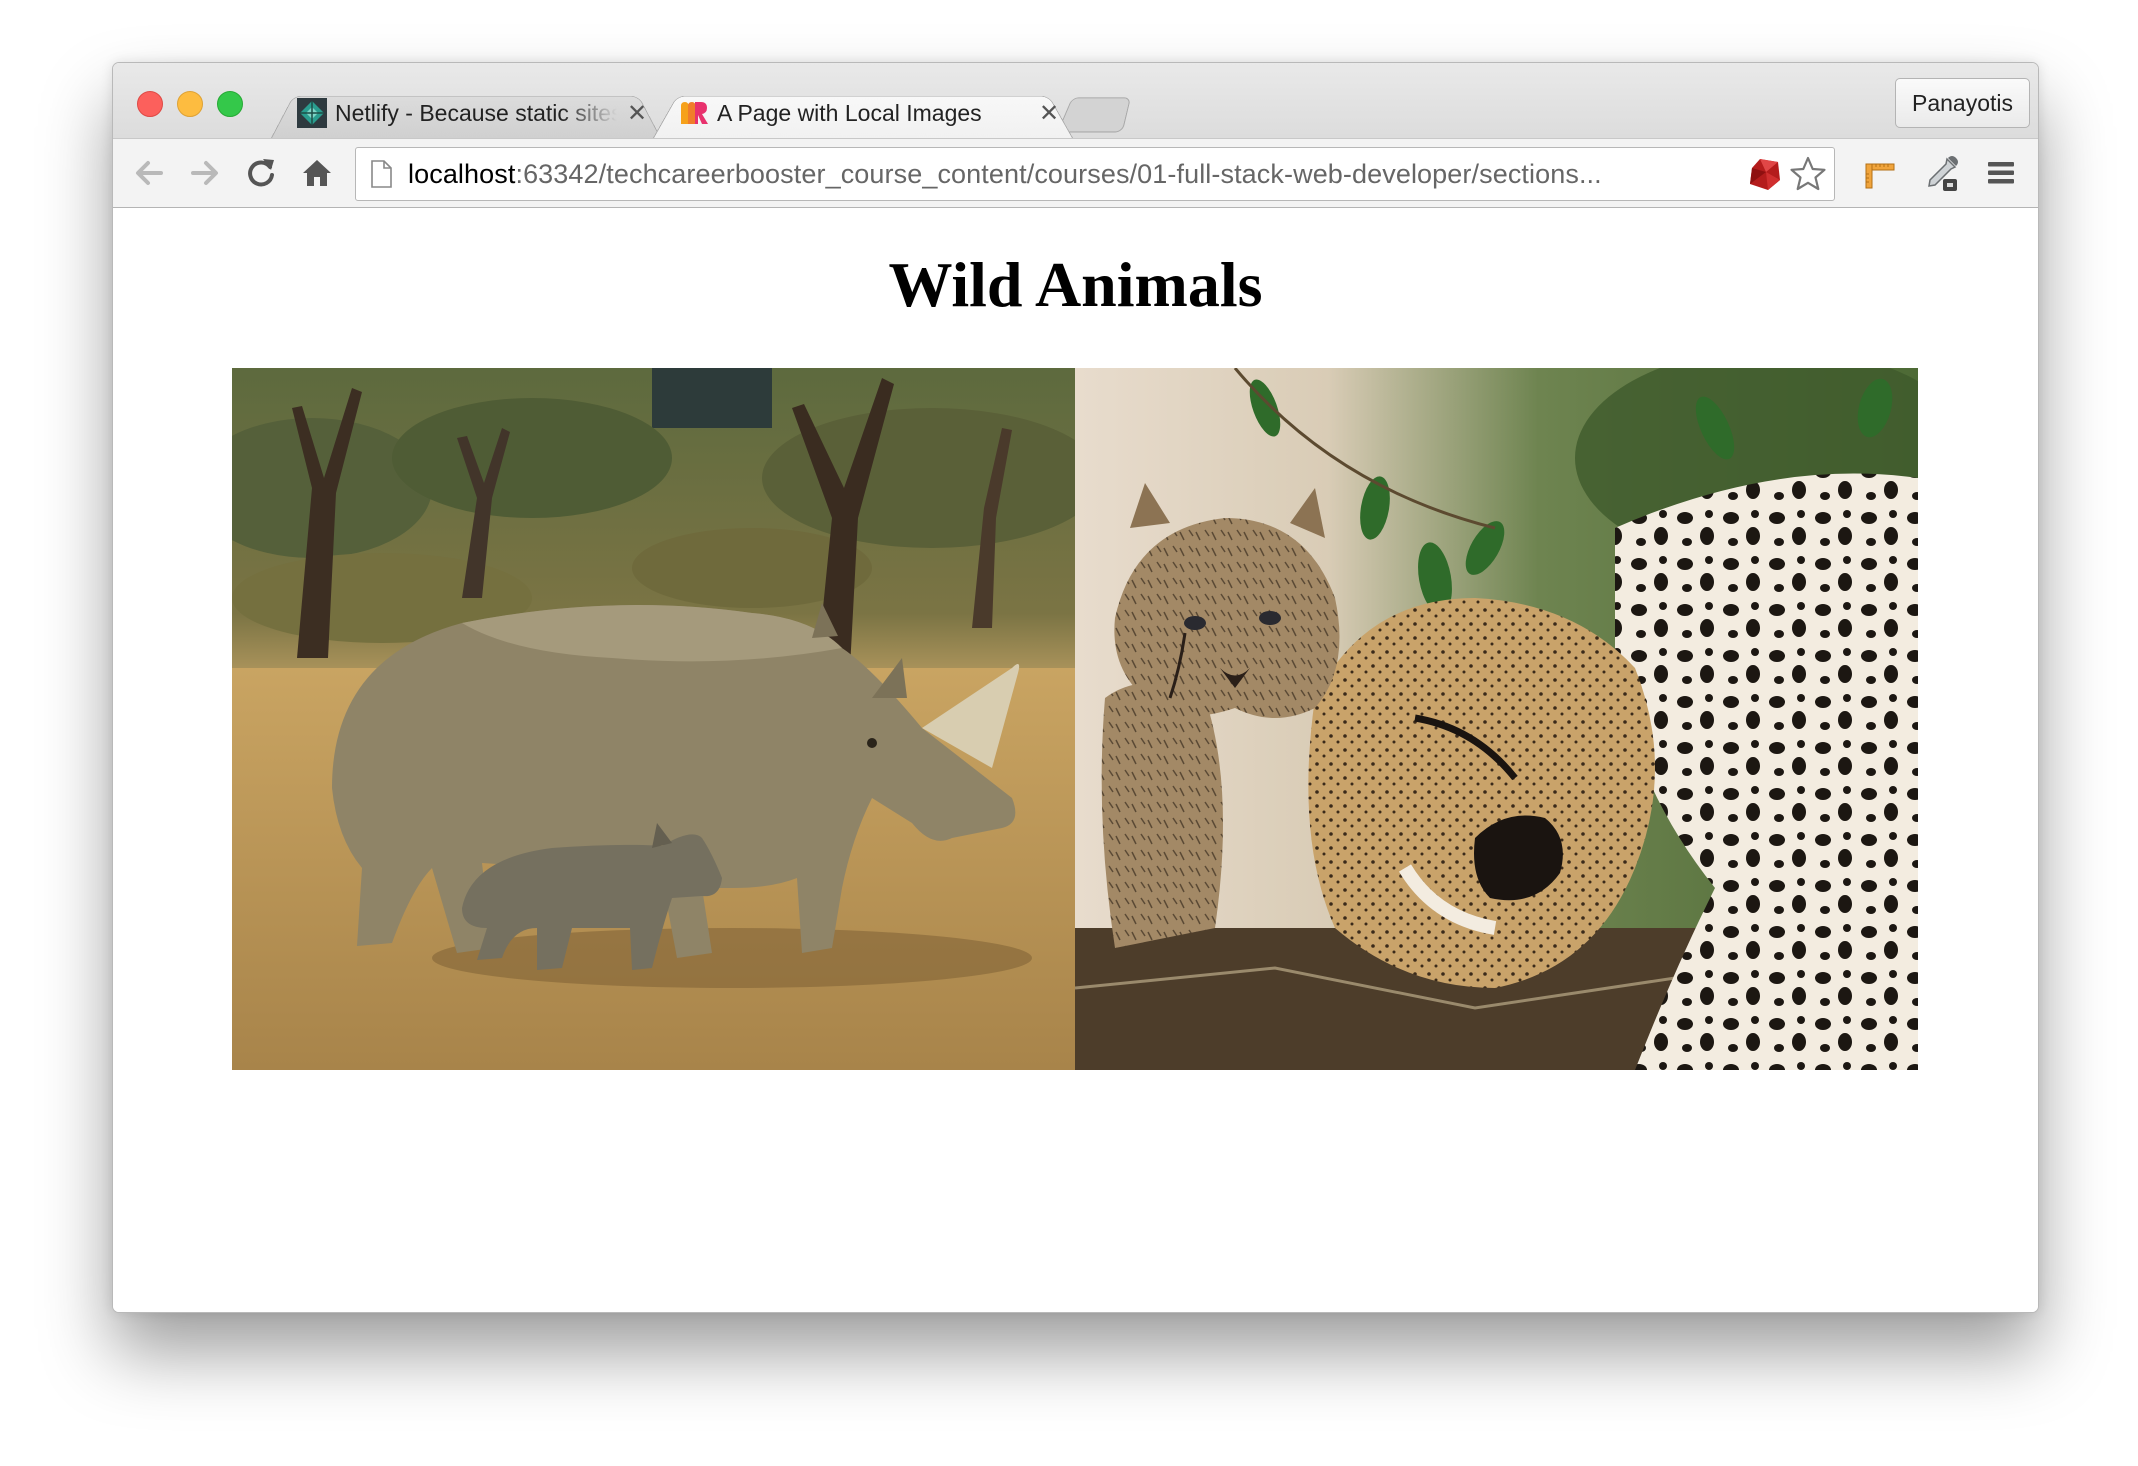  I want to click on profile-button: Panayotis, so click(1962, 103).